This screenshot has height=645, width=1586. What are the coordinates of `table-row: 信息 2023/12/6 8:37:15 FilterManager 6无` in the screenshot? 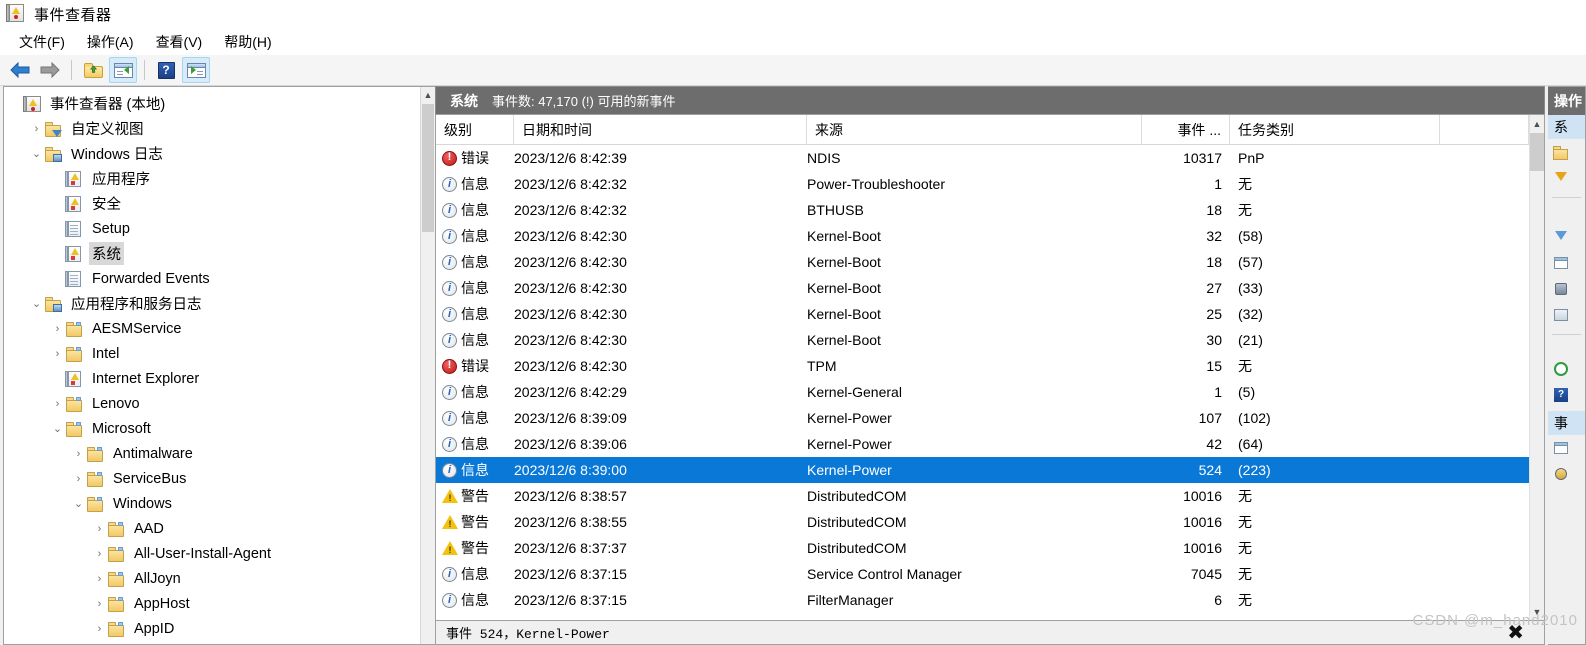 It's located at (982, 600).